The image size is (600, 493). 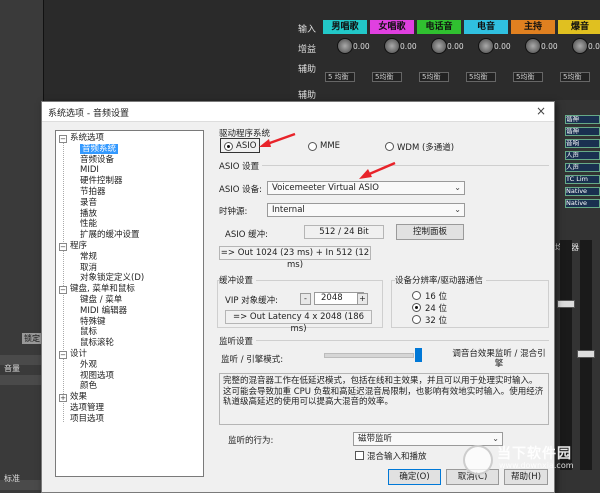 I want to click on clock-source-select: Internal ⌄, so click(x=366, y=210).